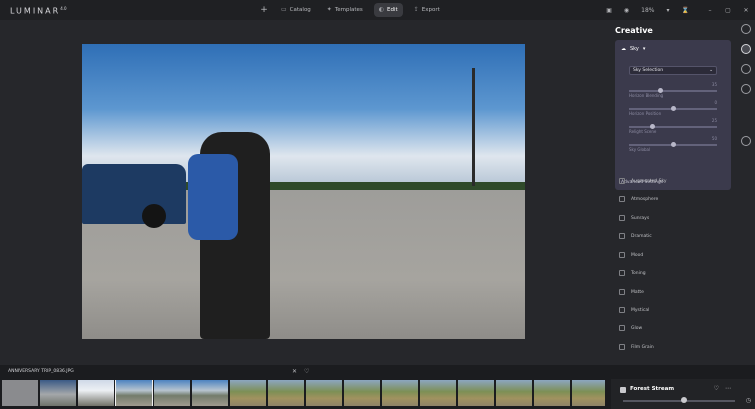  Describe the element at coordinates (746, 141) in the screenshot. I see `layers-icon` at that location.